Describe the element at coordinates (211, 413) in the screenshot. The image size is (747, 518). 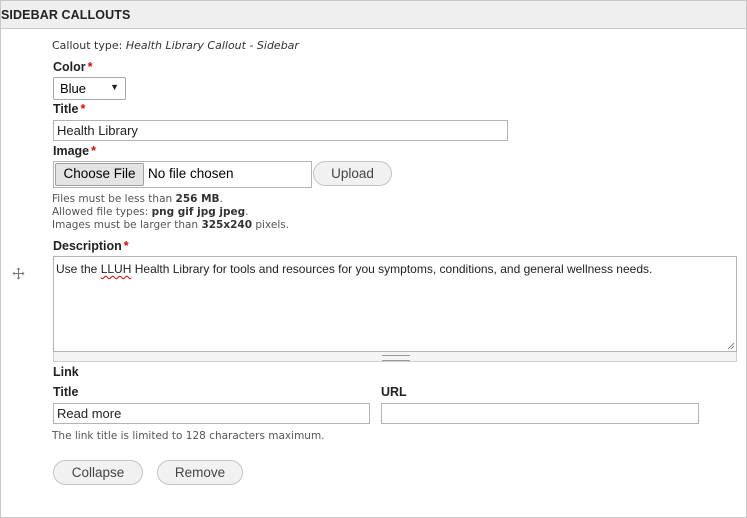
I see `link-title-input: Read more` at that location.